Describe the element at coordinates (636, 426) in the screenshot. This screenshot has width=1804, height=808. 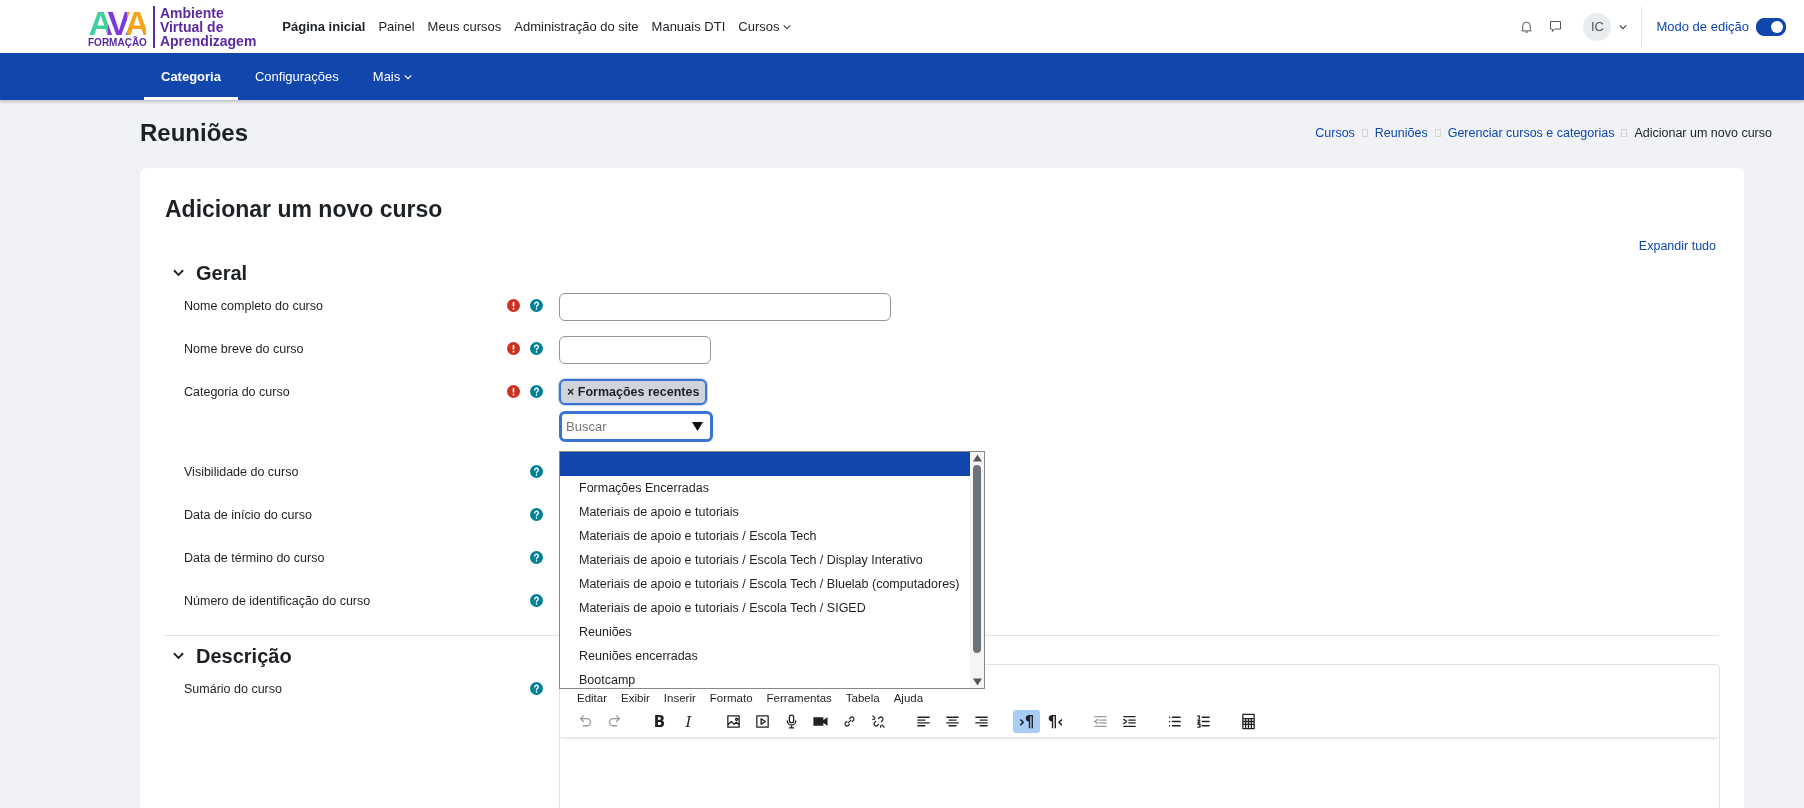
I see `search-field: Buscar` at that location.